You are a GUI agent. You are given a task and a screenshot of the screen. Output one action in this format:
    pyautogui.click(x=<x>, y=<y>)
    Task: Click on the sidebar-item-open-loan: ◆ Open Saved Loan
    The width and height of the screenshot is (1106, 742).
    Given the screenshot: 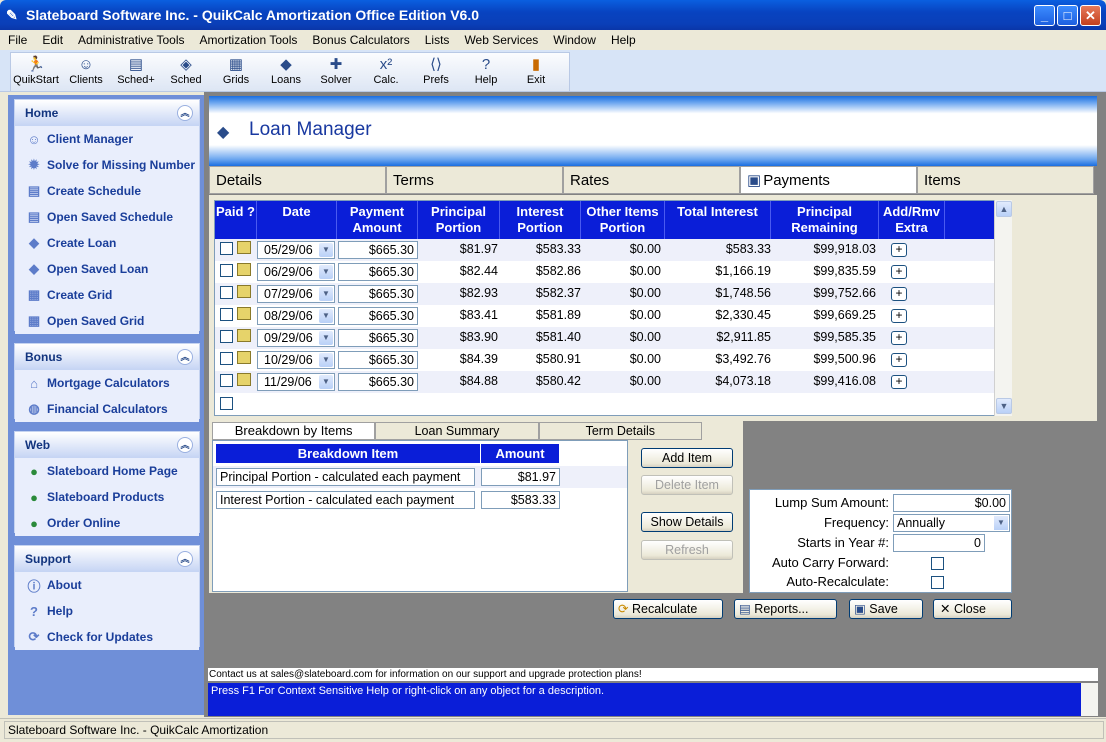 What is the action you would take?
    pyautogui.click(x=107, y=269)
    